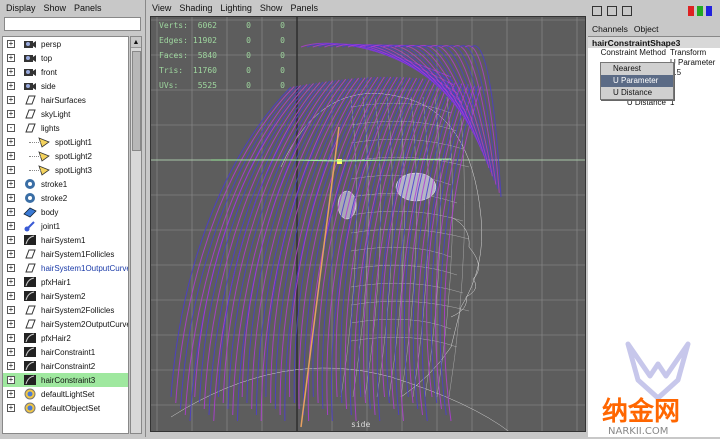 This screenshot has height=439, width=720. What do you see at coordinates (597, 11) in the screenshot?
I see `channel-list-icon` at bounding box center [597, 11].